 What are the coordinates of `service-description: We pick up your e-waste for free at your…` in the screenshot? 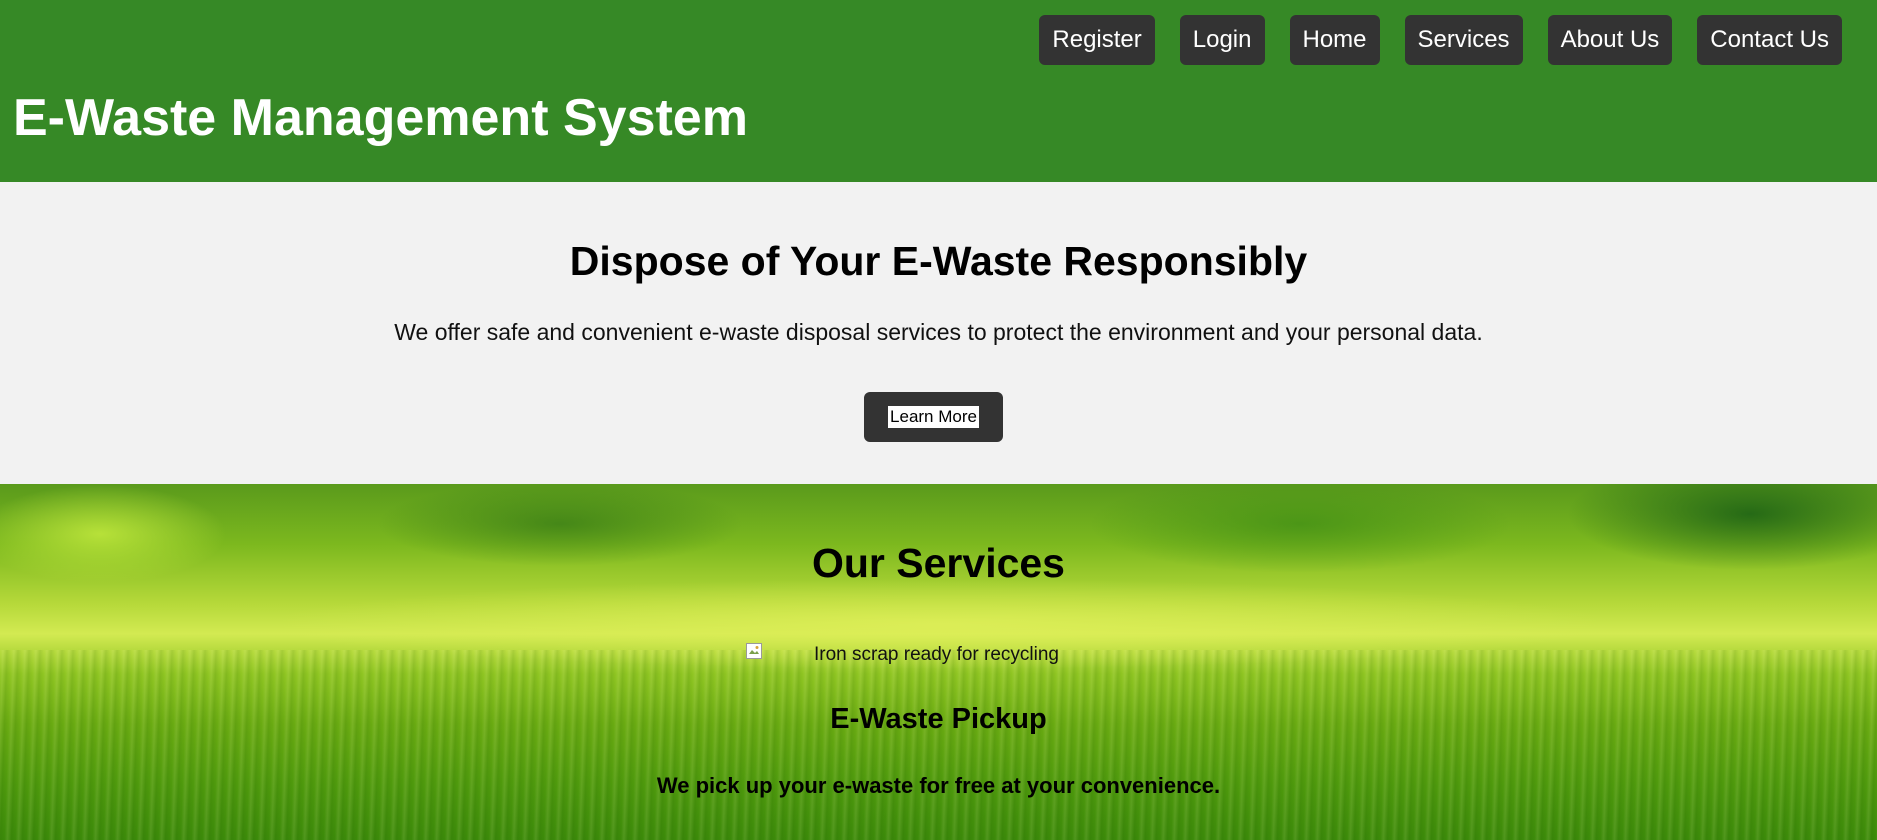 It's located at (938, 785).